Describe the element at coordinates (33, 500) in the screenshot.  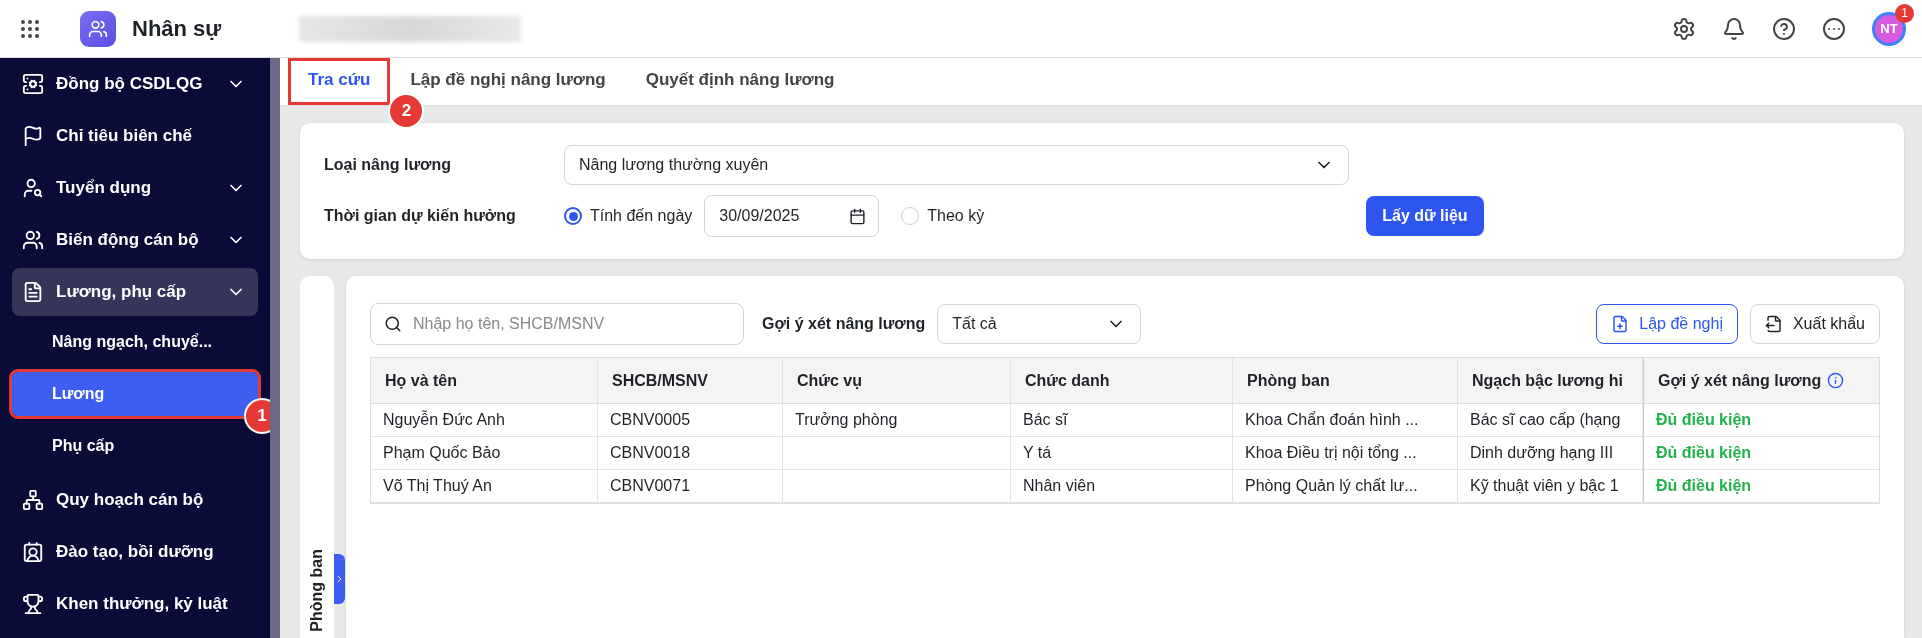
I see `network-icon` at that location.